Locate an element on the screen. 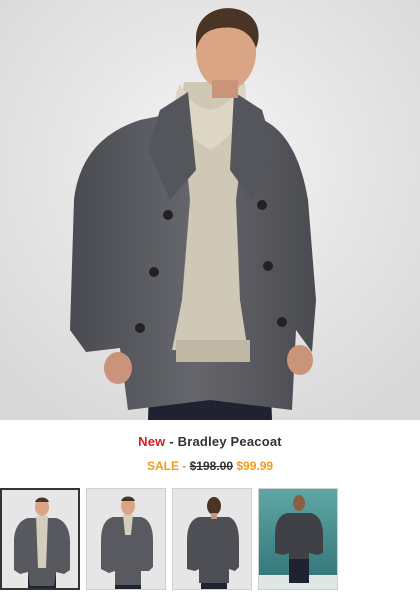 The image size is (420, 594). product-price: SALE - $198.00 $99.99 is located at coordinates (210, 466).